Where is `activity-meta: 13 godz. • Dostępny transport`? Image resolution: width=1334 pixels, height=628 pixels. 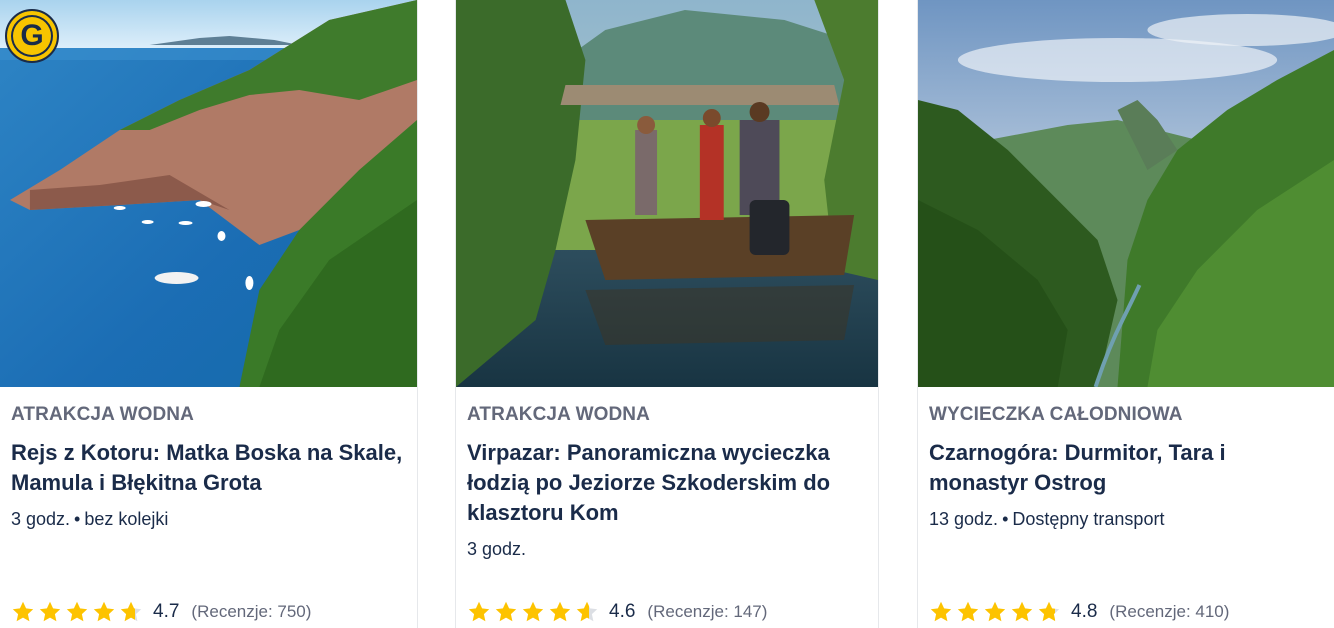 activity-meta: 13 godz. • Dostępny transport is located at coordinates (1124, 519).